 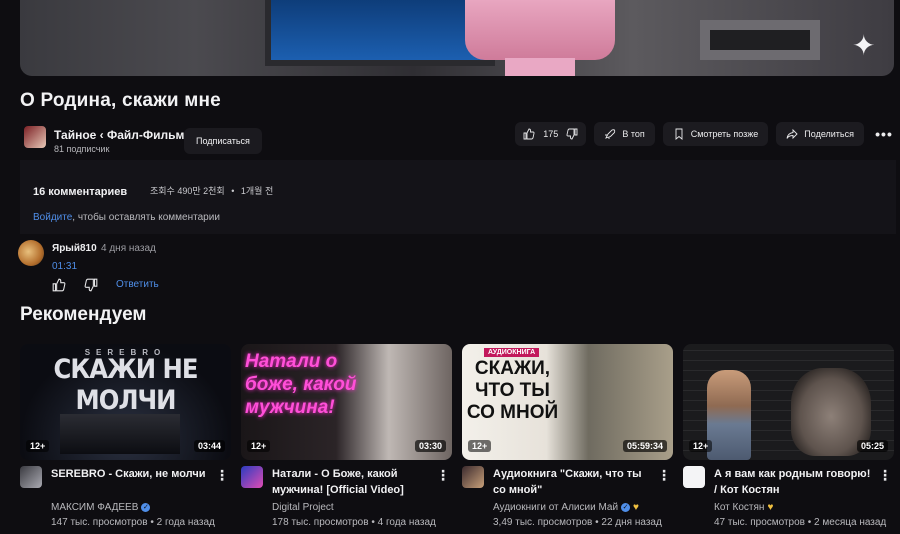 What do you see at coordinates (83, 314) in the screenshot?
I see `recommend-heading: Рекомендуем` at bounding box center [83, 314].